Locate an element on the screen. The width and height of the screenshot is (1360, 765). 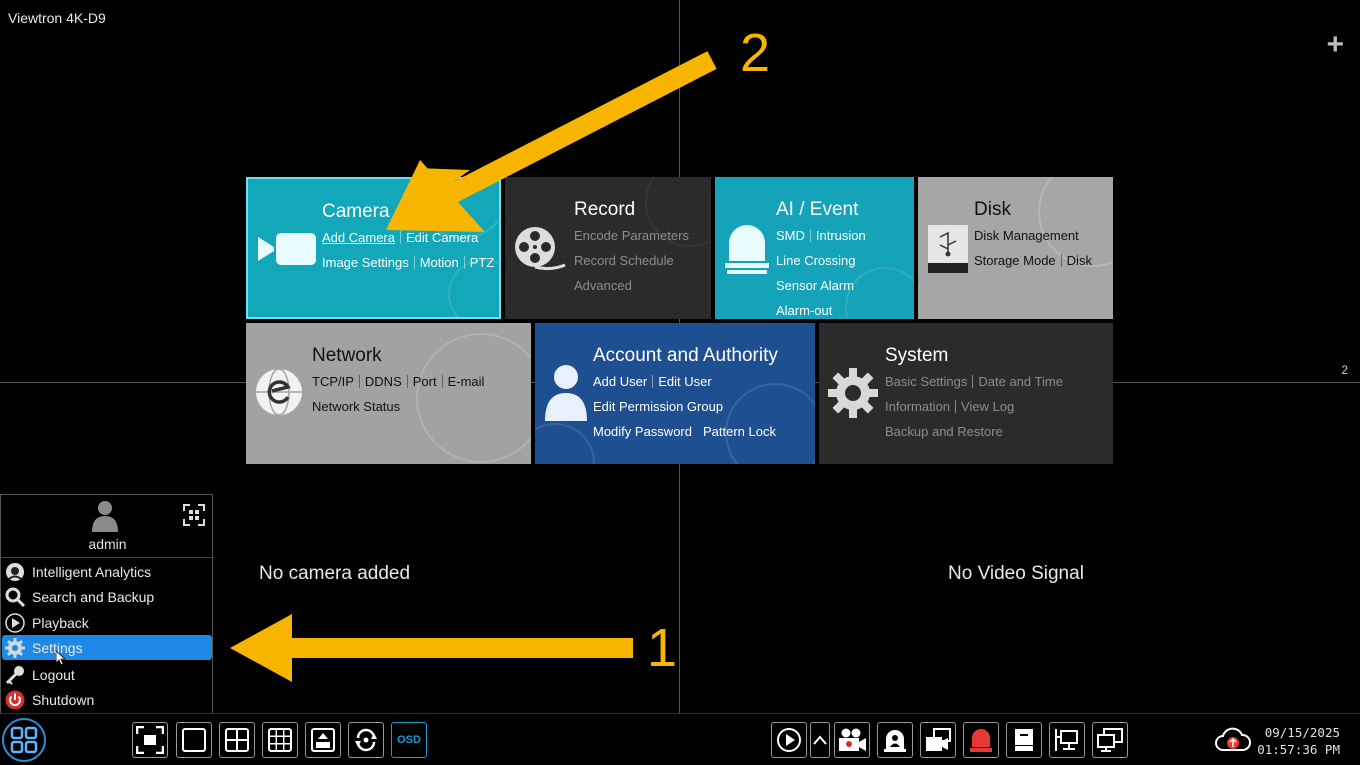
smd-link: SMD is located at coordinates (790, 235).